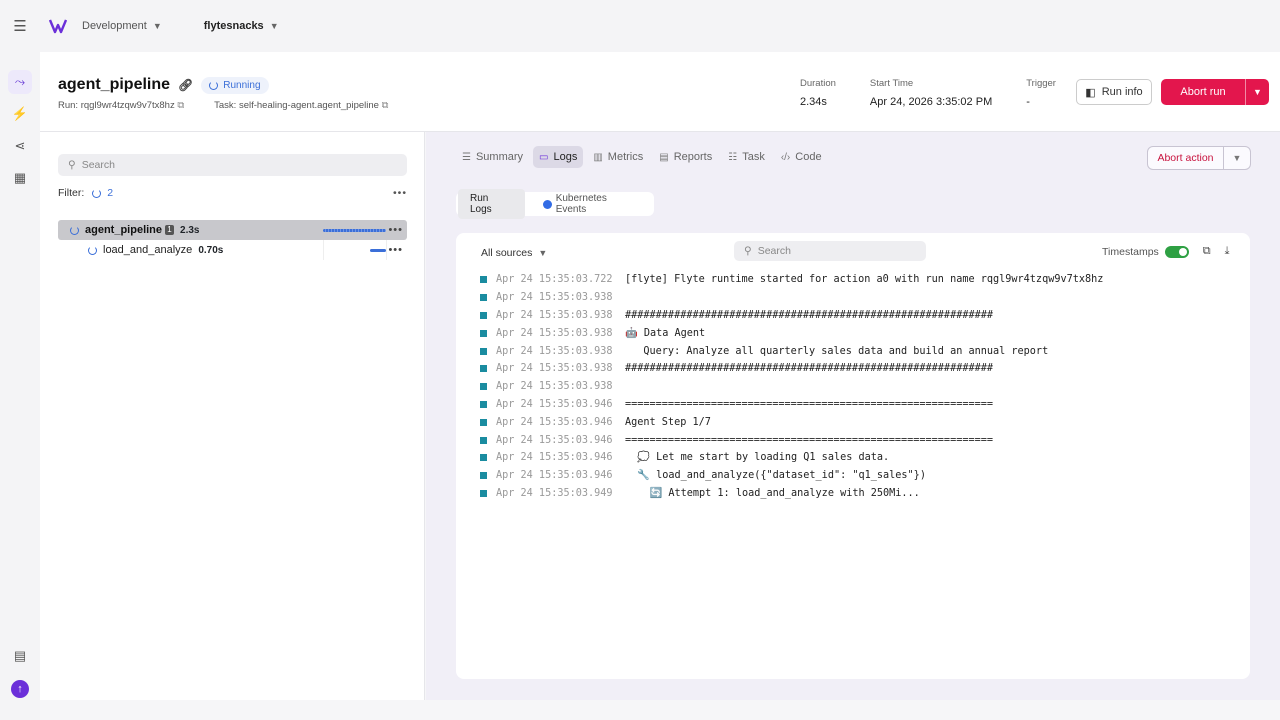  Describe the element at coordinates (20, 178) in the screenshot. I see `apps-icon: ▦` at that location.